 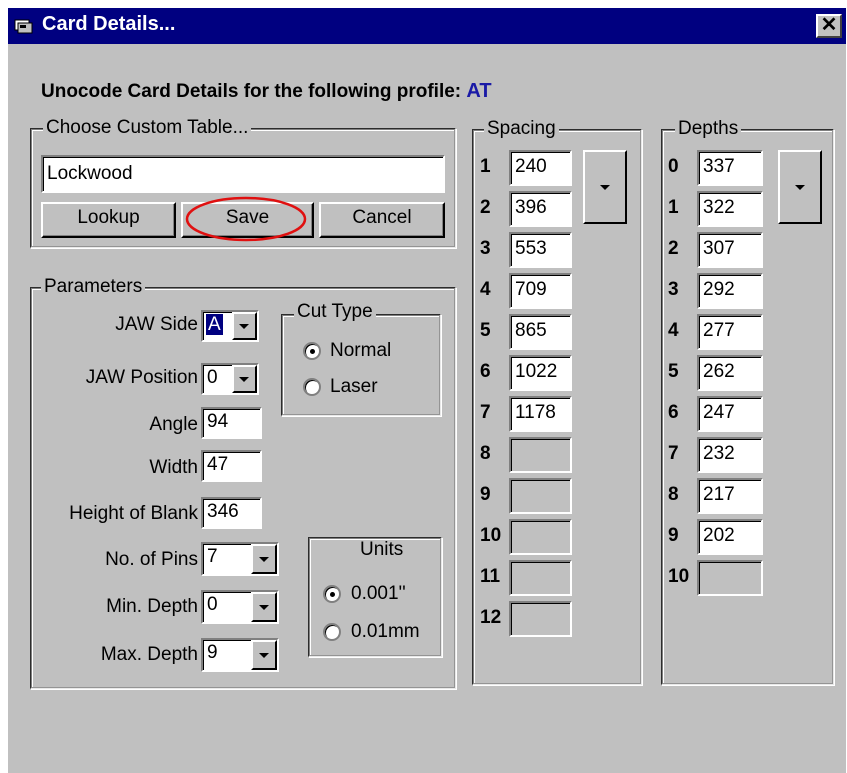 What do you see at coordinates (730, 414) in the screenshot?
I see `depths-value-input: 247` at bounding box center [730, 414].